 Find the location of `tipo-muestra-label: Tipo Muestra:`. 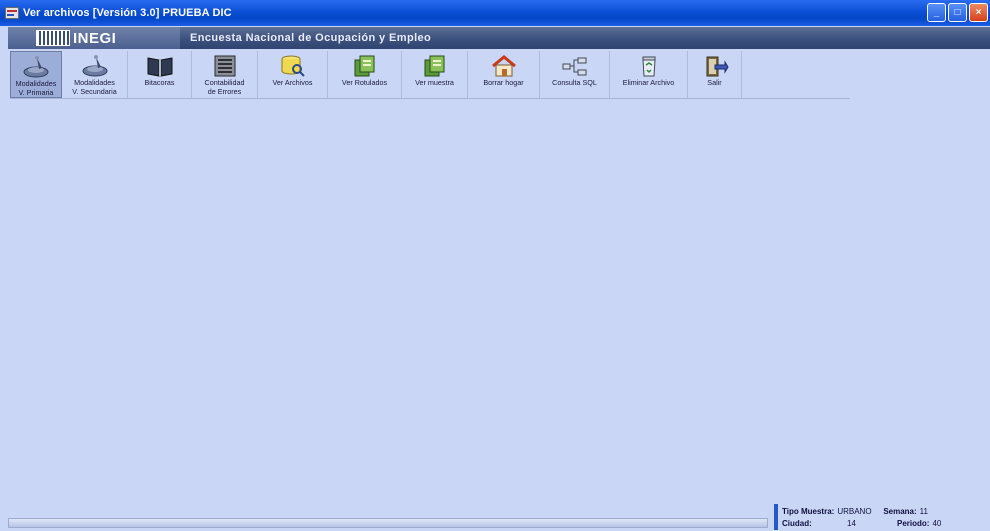

tipo-muestra-label: Tipo Muestra: is located at coordinates (808, 511).